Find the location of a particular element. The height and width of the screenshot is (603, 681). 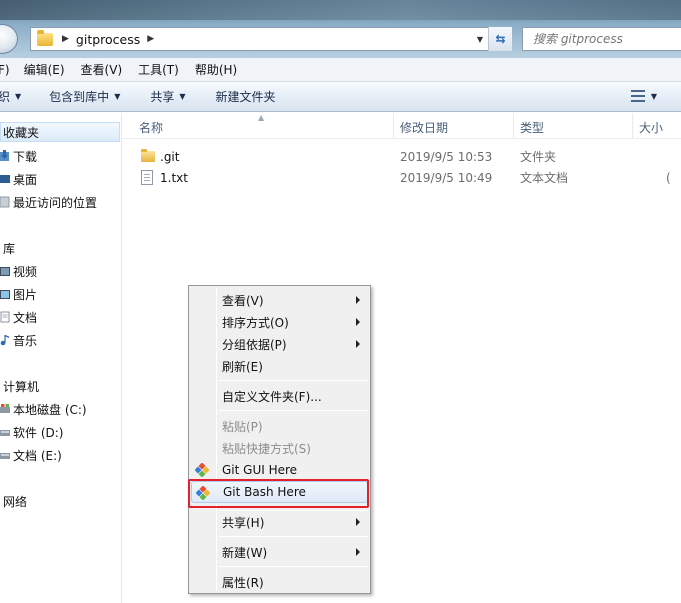

nav-item-downloads: 下载 is located at coordinates (18, 156).